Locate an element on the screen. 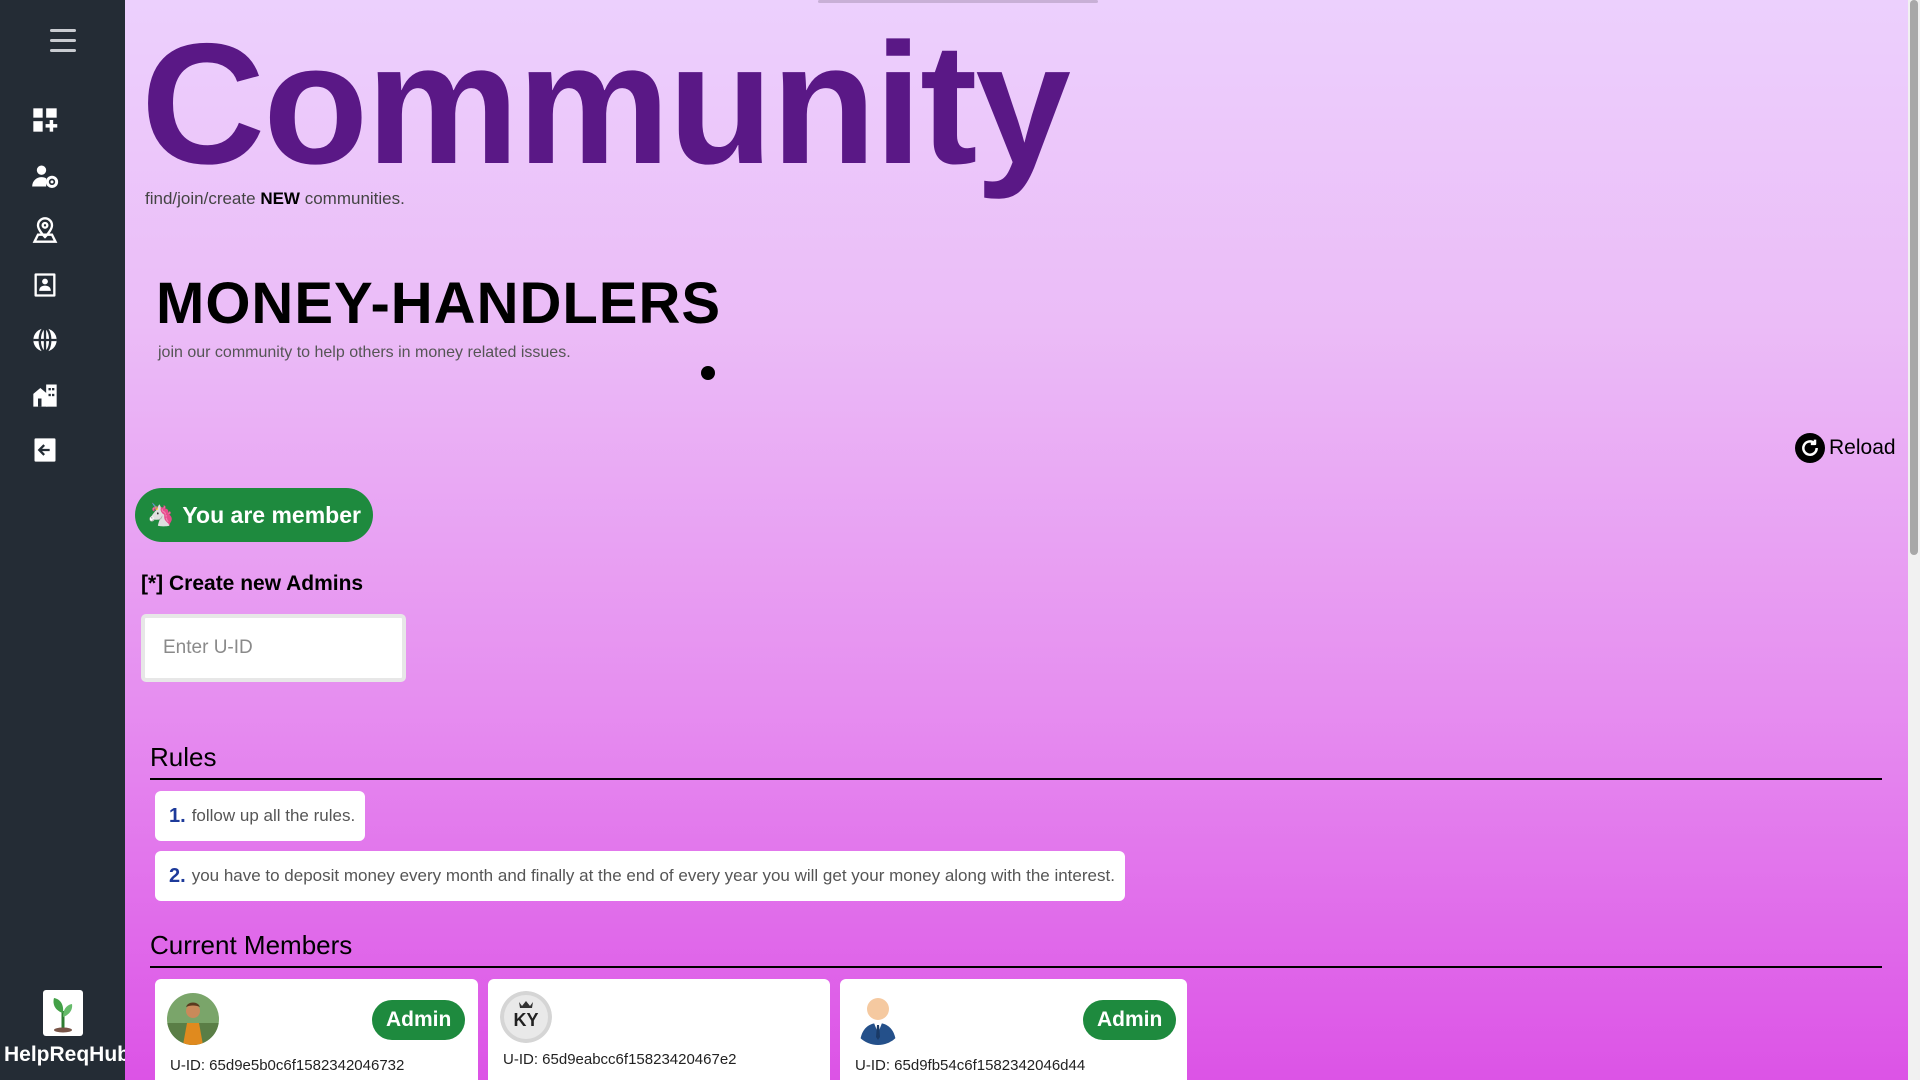 Image resolution: width=1920 pixels, height=1080 pixels. reload-label: Reload is located at coordinates (1862, 447).